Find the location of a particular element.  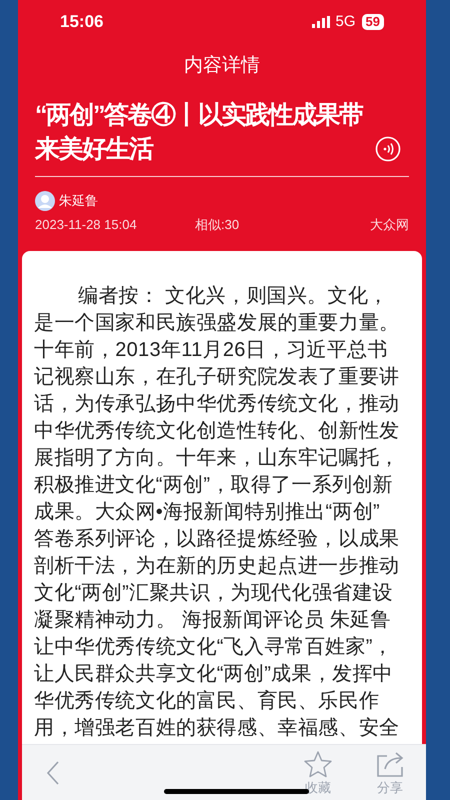

similar-count: 相似:30 is located at coordinates (217, 225).